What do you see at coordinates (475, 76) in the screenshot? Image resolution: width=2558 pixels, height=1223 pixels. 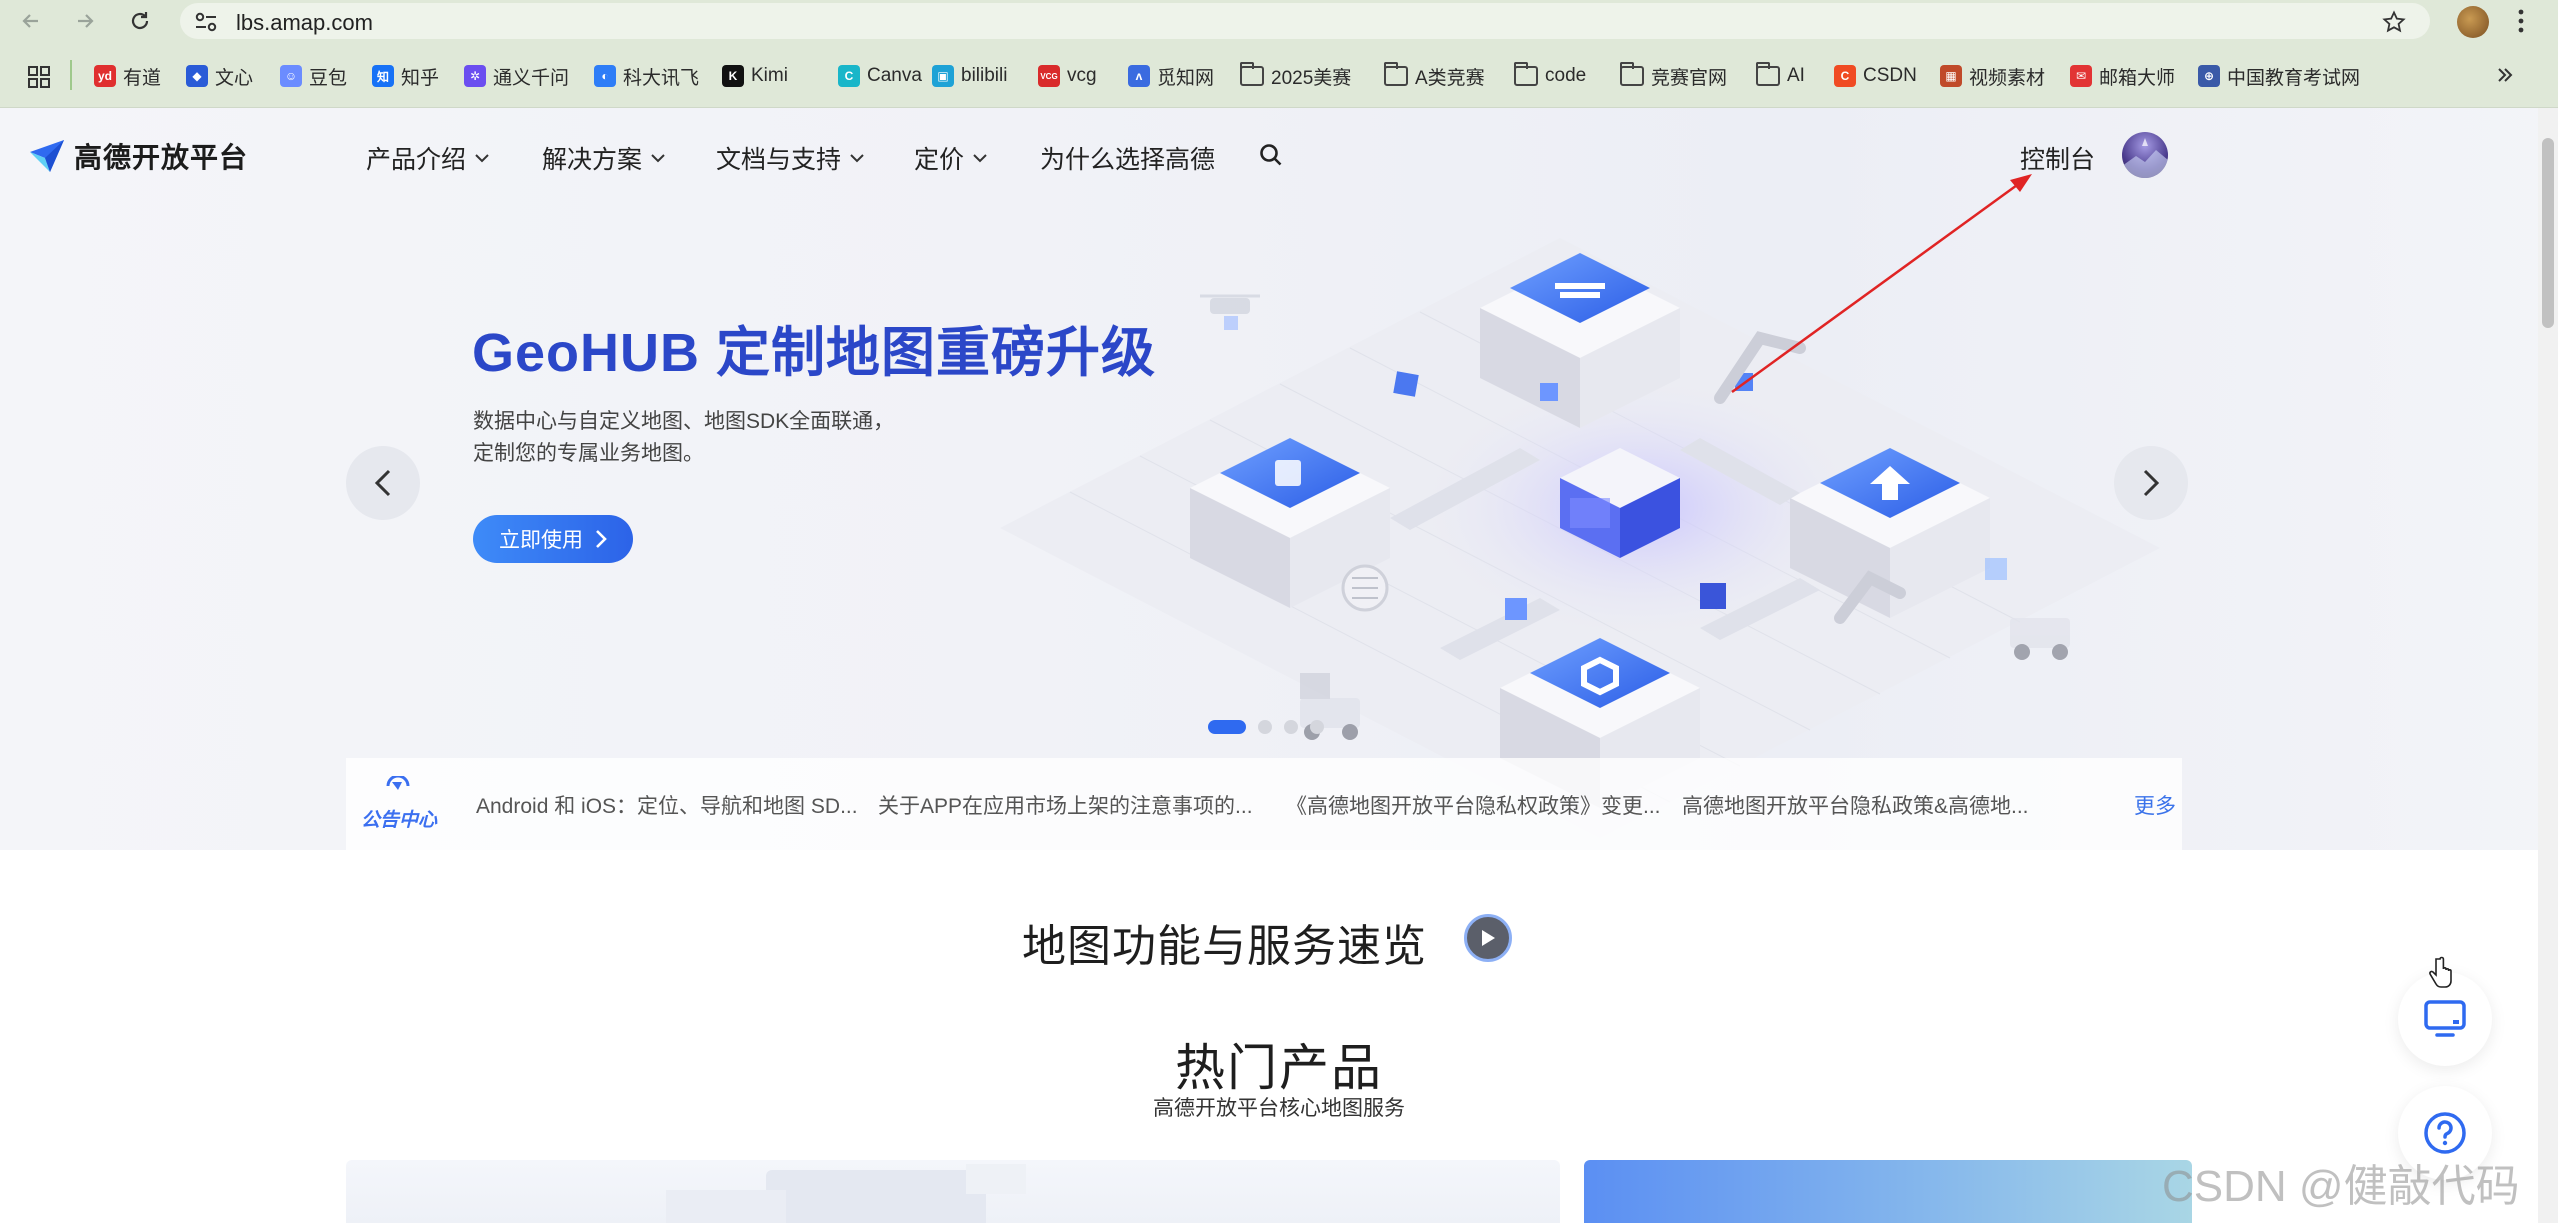 I see `tongyi-icon: ✲` at bounding box center [475, 76].